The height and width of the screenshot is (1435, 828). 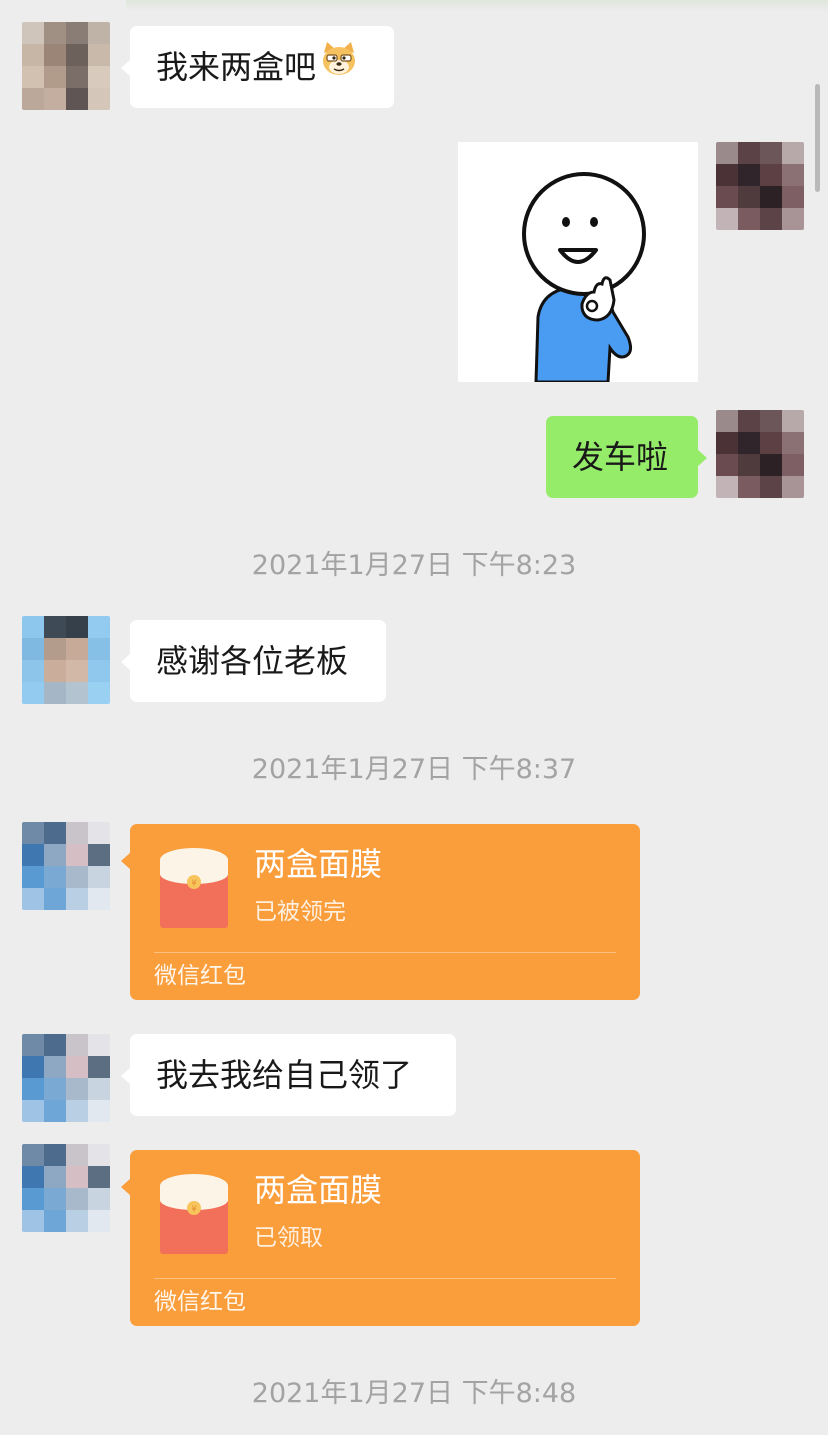 I want to click on red-packet-status: 已被领完, so click(x=300, y=912).